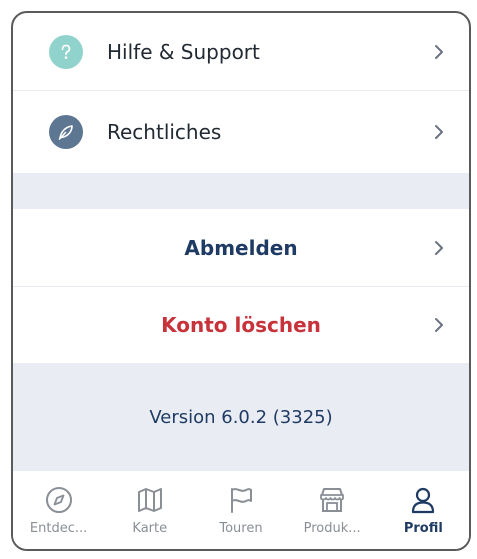  I want to click on map-icon, so click(149, 500).